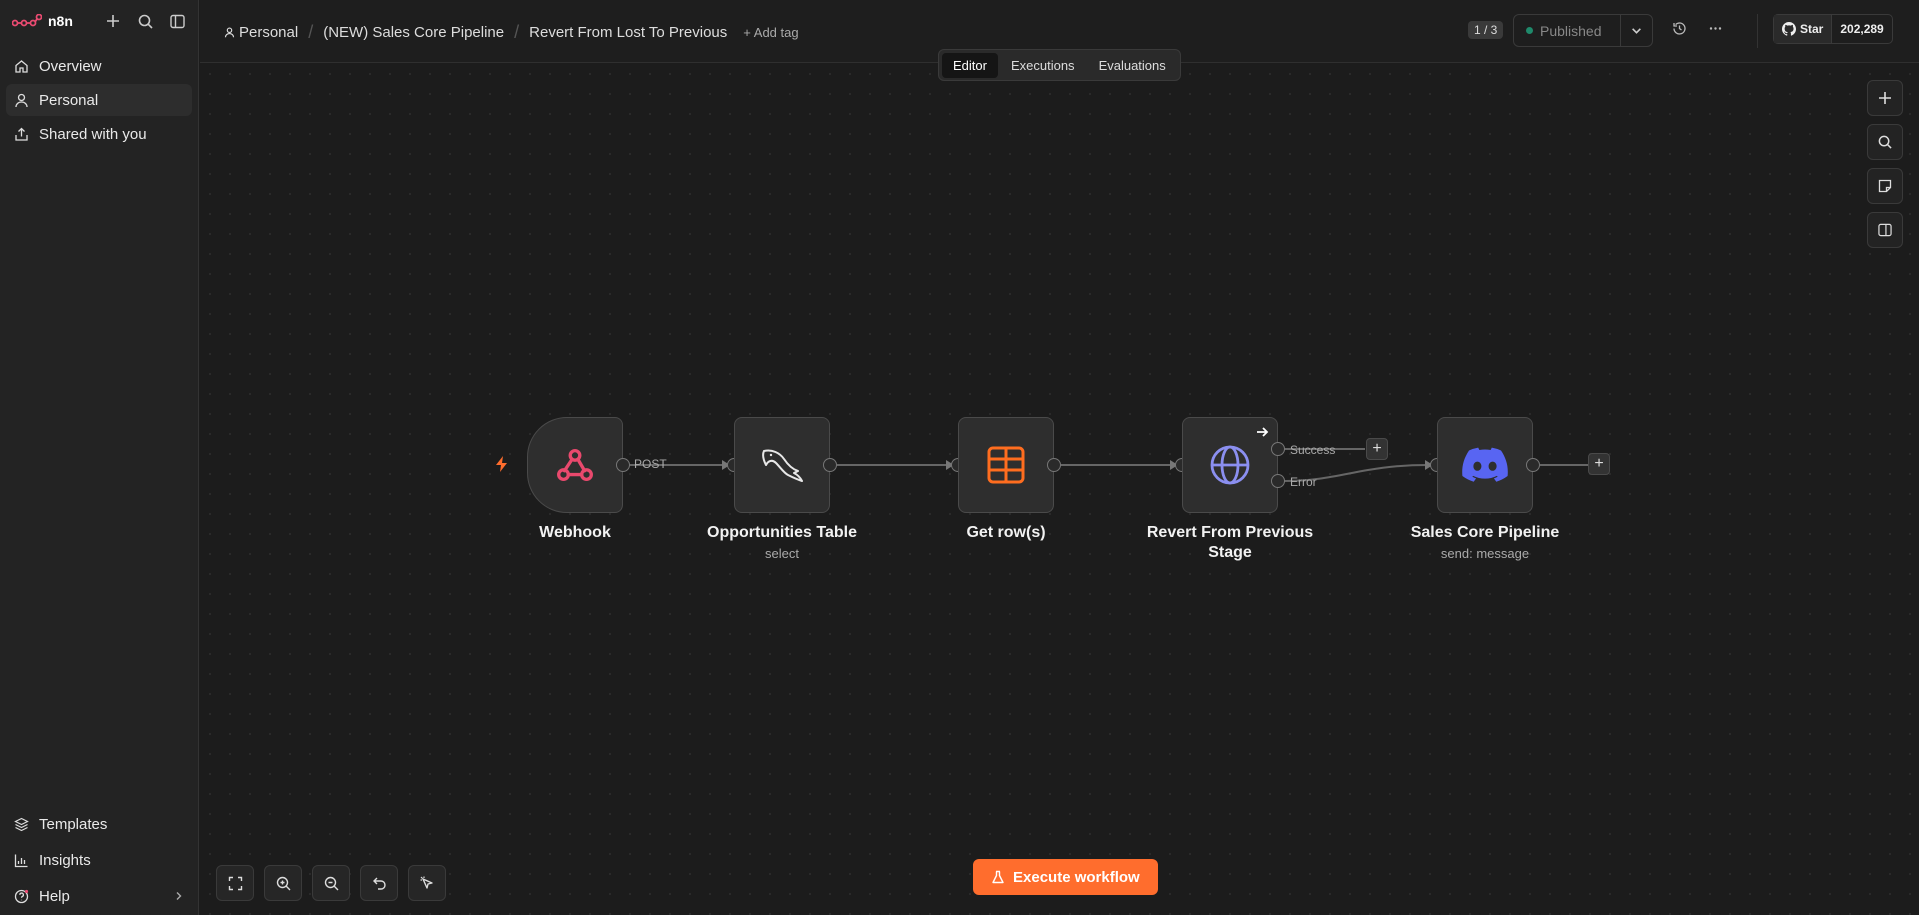  I want to click on node-label-sales-core-pipeline: Sales Core Pipeline, so click(1485, 532).